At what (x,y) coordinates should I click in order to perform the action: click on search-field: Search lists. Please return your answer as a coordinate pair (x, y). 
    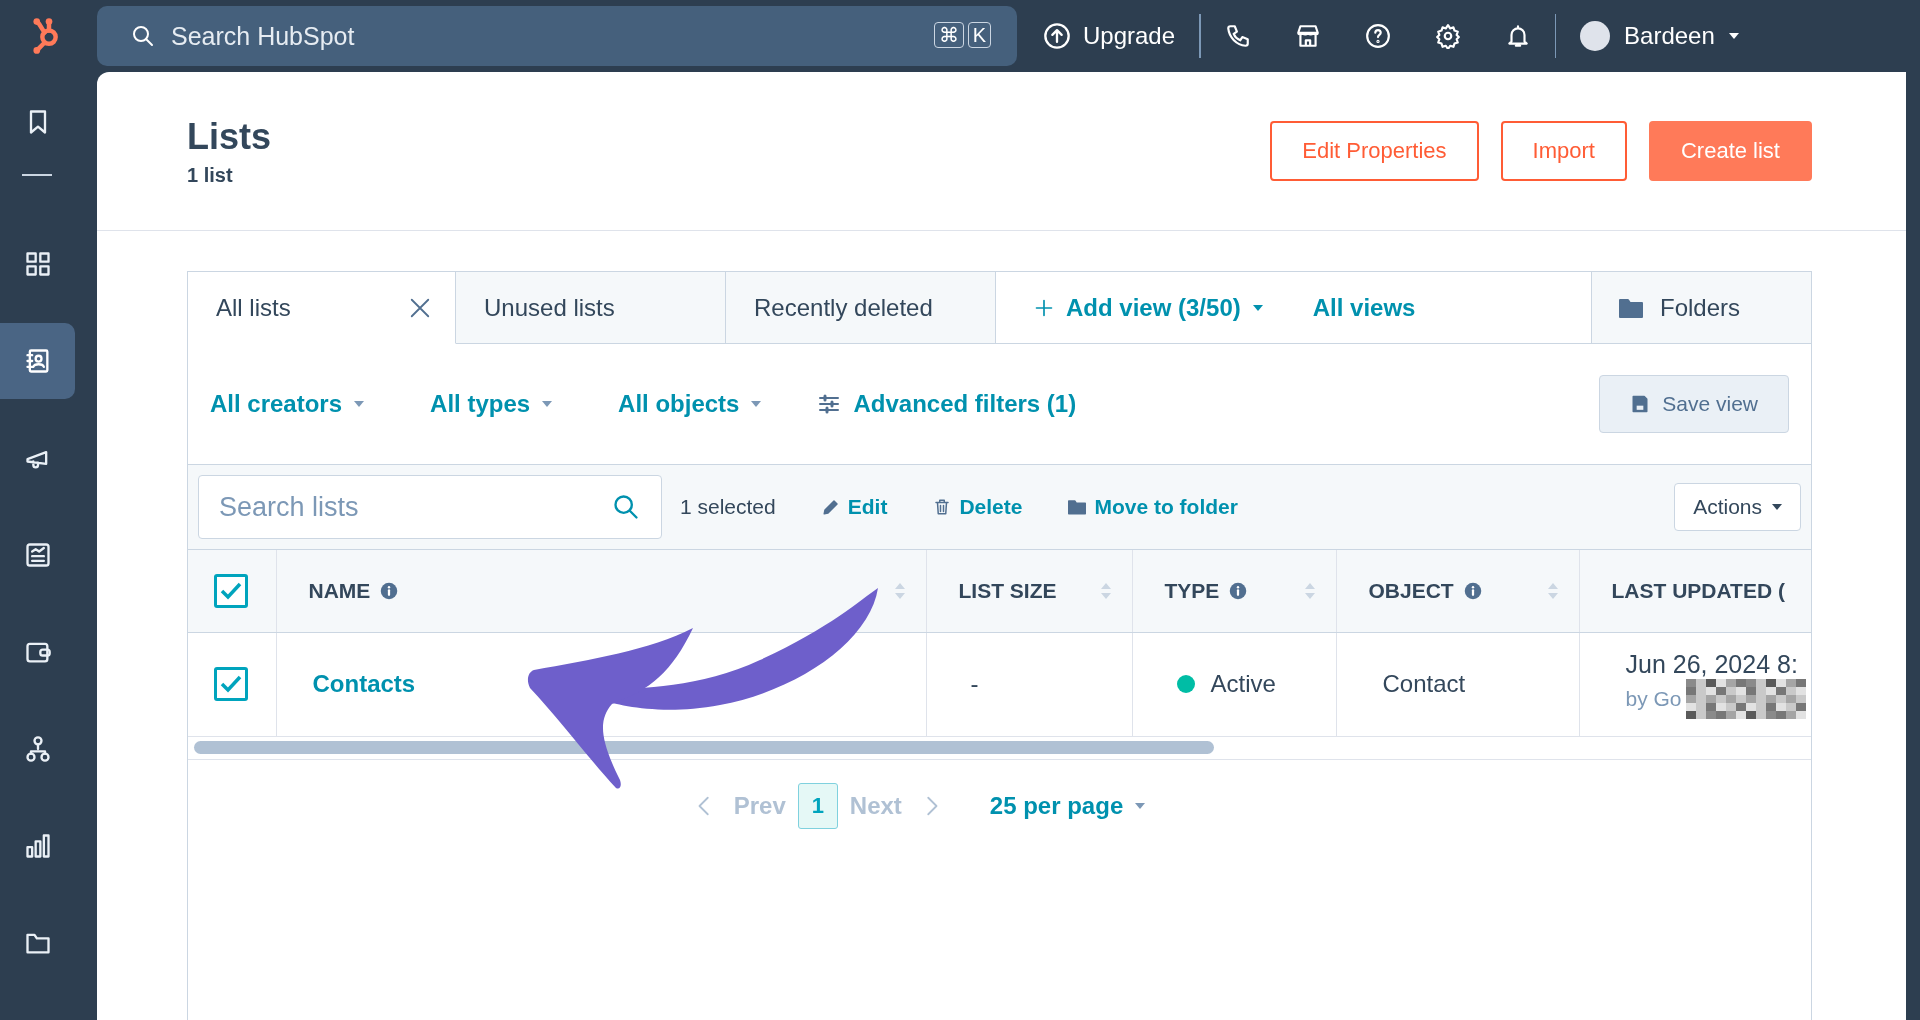
    Looking at the image, I should click on (430, 507).